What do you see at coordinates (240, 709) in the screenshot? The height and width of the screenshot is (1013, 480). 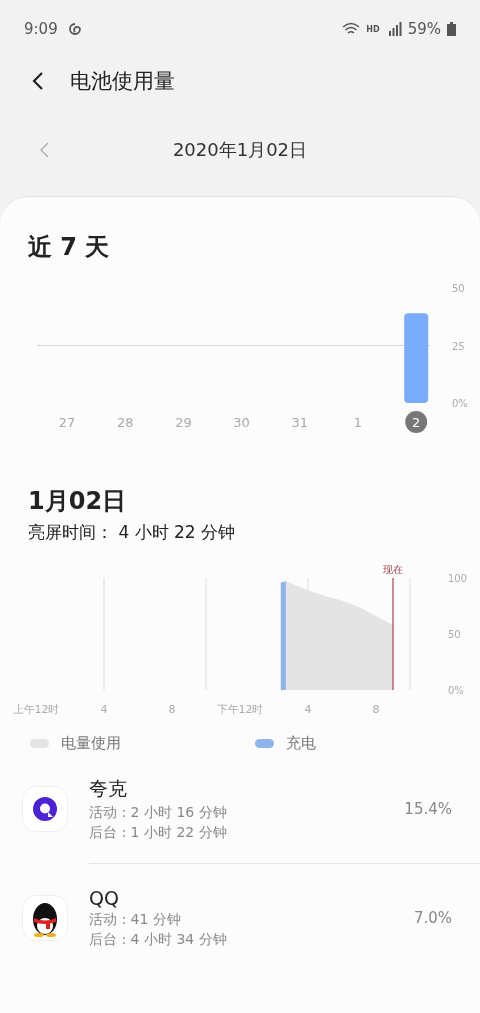 I see `axis-label: 下午12时` at bounding box center [240, 709].